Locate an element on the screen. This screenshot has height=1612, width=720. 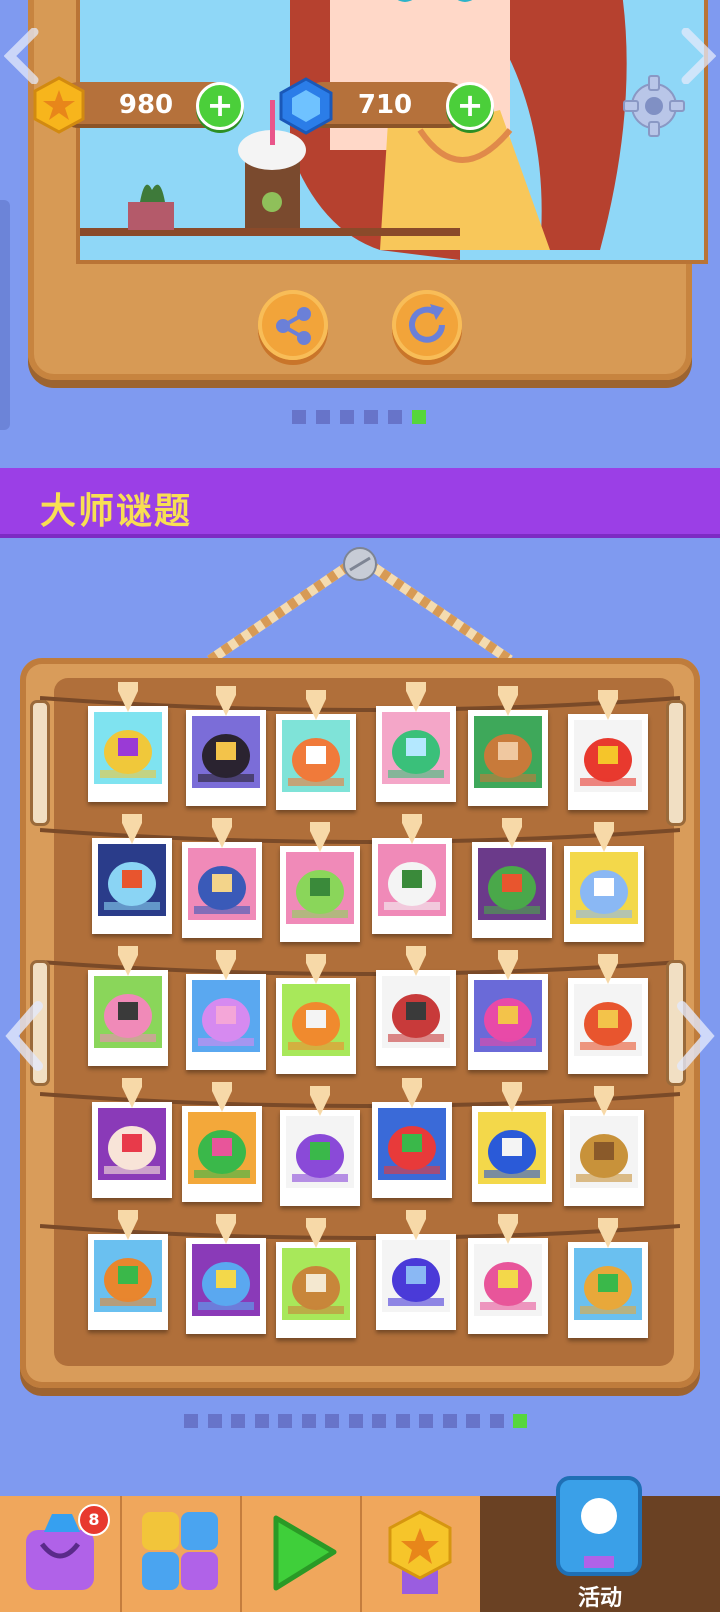
tab-puzzles is located at coordinates (181, 1554).